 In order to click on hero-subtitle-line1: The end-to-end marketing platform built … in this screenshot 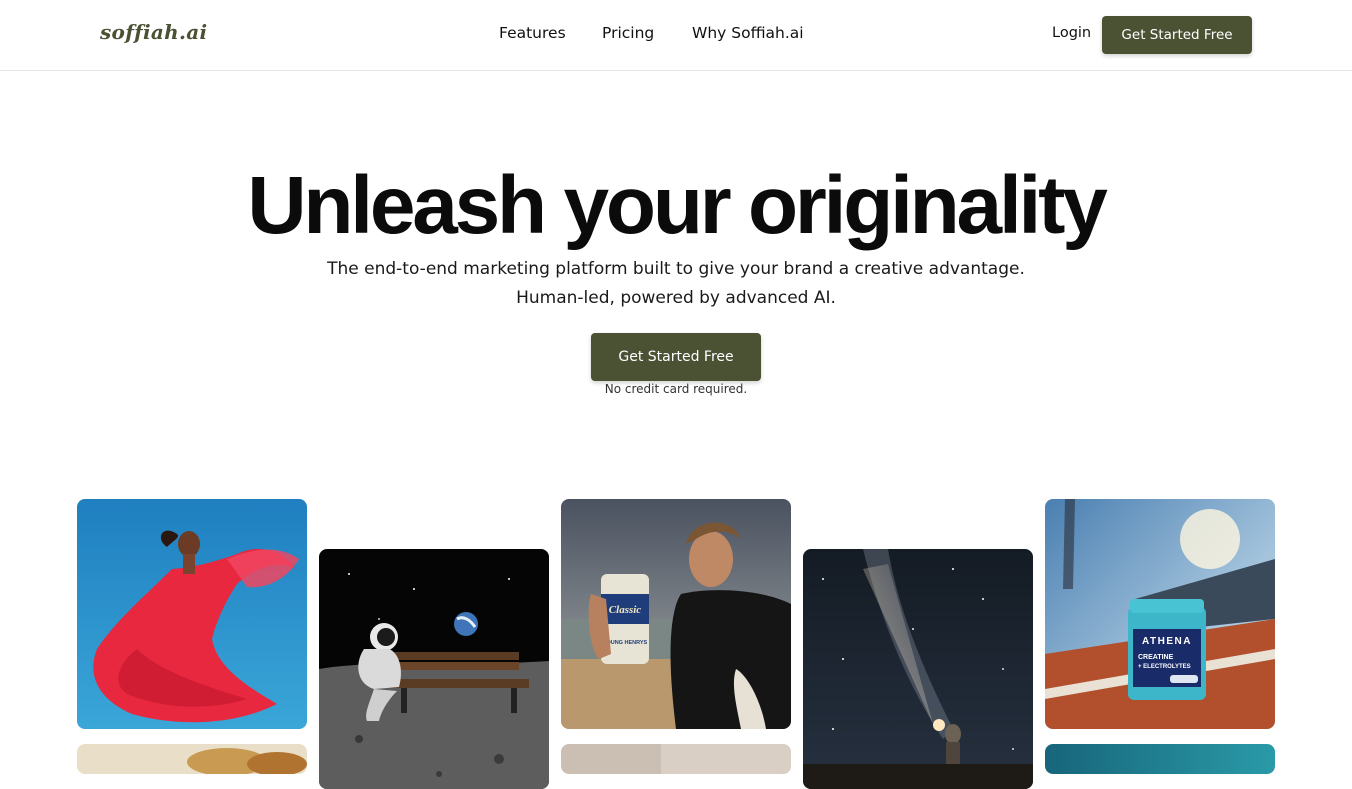, I will do `click(676, 269)`.